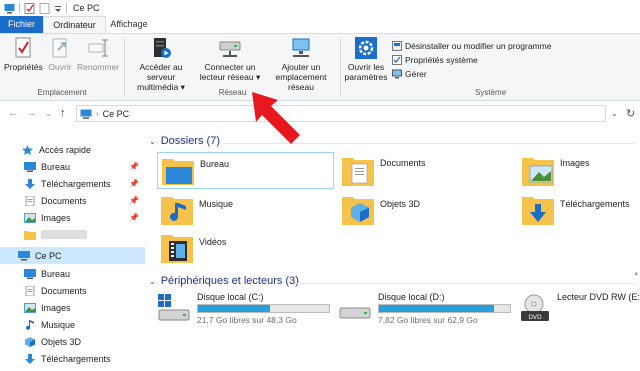 The image size is (640, 371). What do you see at coordinates (98, 48) in the screenshot?
I see `rename-icon` at bounding box center [98, 48].